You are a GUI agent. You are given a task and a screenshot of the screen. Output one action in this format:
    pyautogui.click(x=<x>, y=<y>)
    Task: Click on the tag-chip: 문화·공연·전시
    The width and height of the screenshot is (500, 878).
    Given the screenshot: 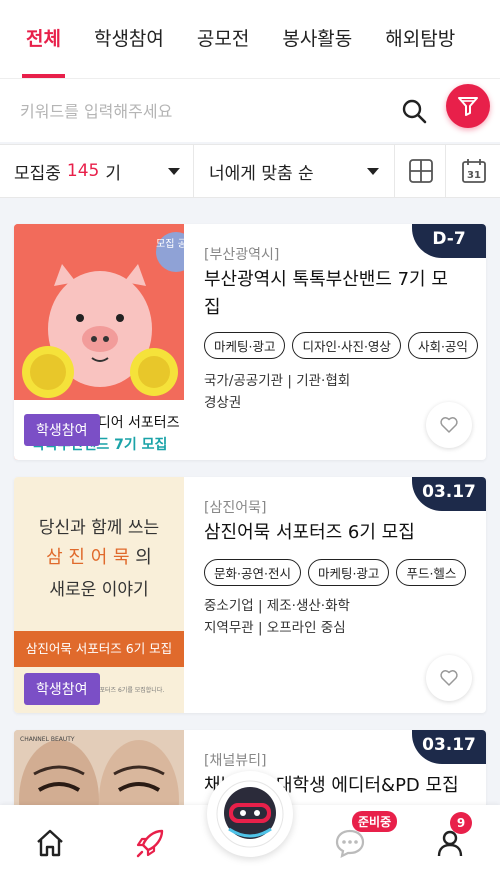 What is the action you would take?
    pyautogui.click(x=252, y=572)
    